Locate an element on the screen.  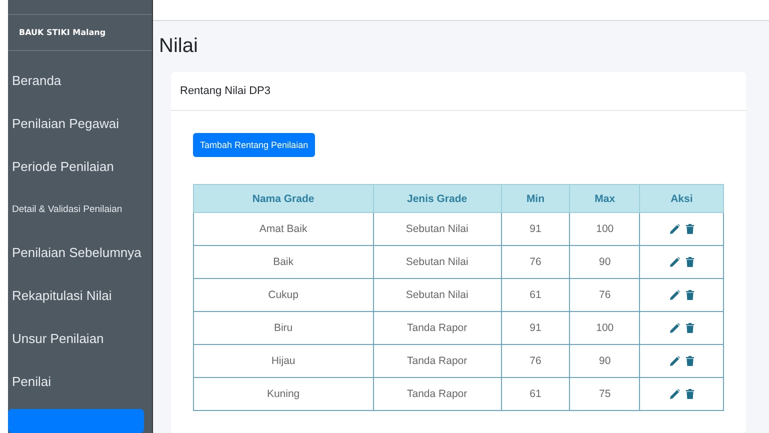
column-header: Nama Grade is located at coordinates (284, 198).